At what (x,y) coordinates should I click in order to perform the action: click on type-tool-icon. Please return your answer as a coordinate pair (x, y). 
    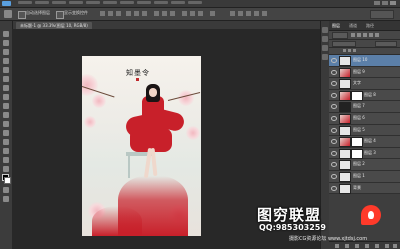
    Looking at the image, I should click on (6, 169).